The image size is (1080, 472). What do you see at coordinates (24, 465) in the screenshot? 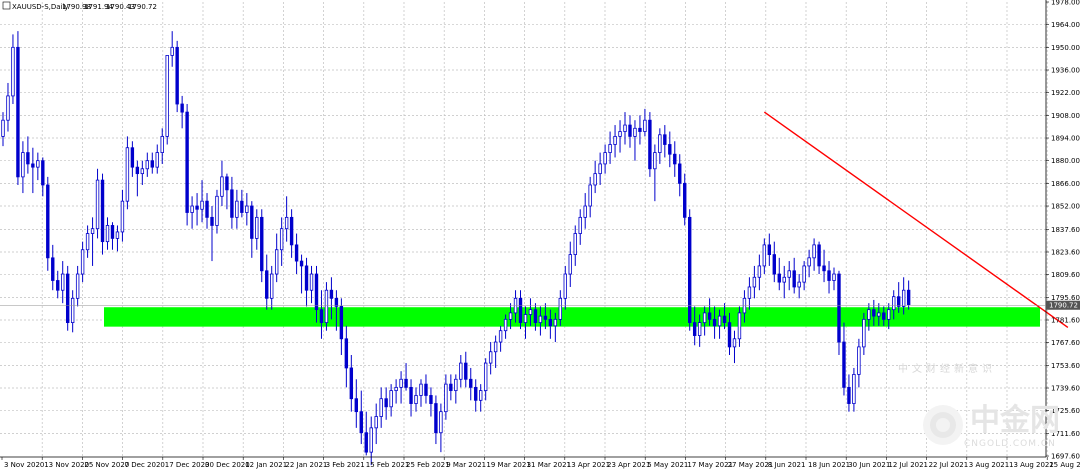
I see `x-tick-label: 3 Nov 2020` at bounding box center [24, 465].